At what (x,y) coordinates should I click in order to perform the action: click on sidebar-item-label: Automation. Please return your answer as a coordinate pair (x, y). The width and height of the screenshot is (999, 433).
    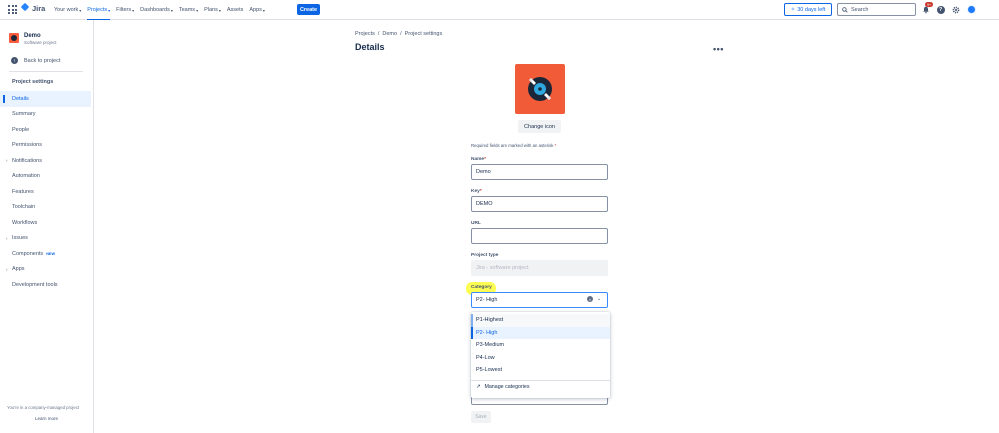
    Looking at the image, I should click on (26, 176).